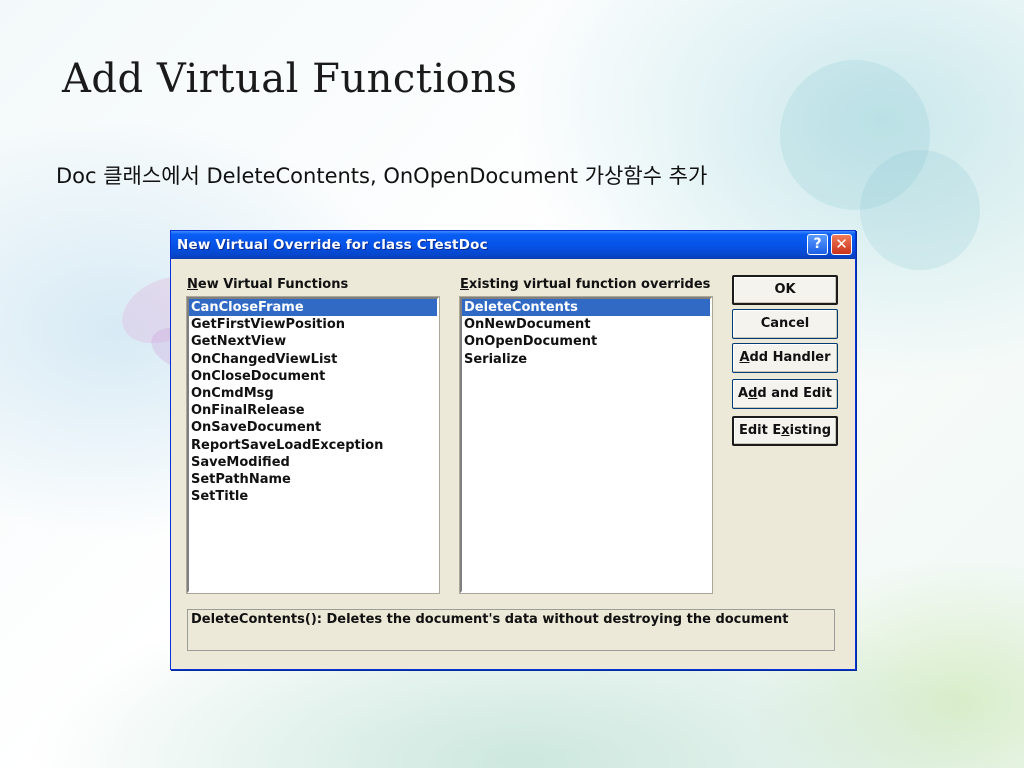 This screenshot has width=1024, height=768. Describe the element at coordinates (313, 462) in the screenshot. I see `list-item: SaveModified` at that location.